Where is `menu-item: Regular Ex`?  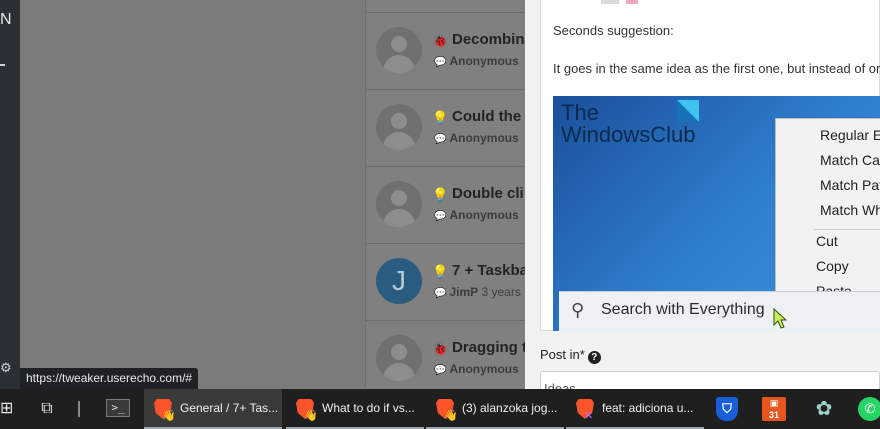
menu-item: Regular Ex is located at coordinates (850, 135).